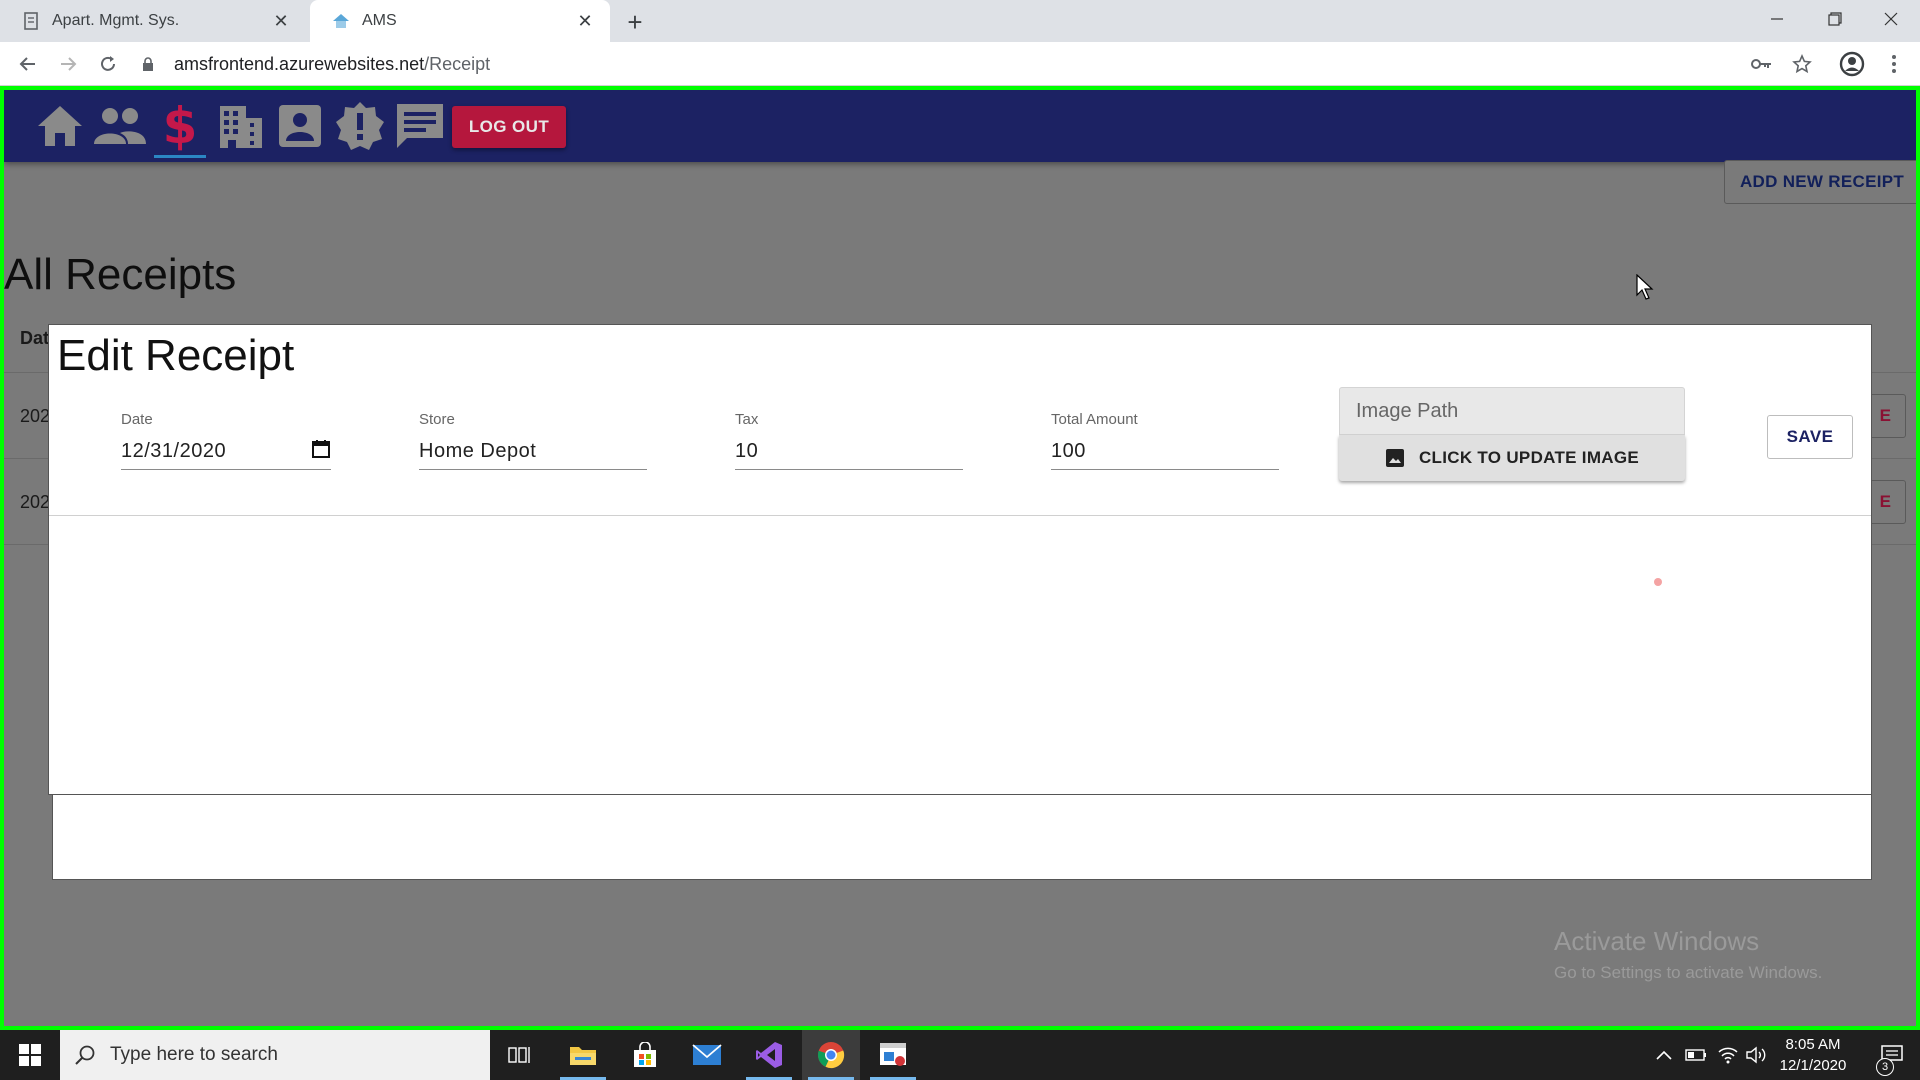 This screenshot has height=1080, width=1920. Describe the element at coordinates (120, 274) in the screenshot. I see `page-title: All Receipts` at that location.